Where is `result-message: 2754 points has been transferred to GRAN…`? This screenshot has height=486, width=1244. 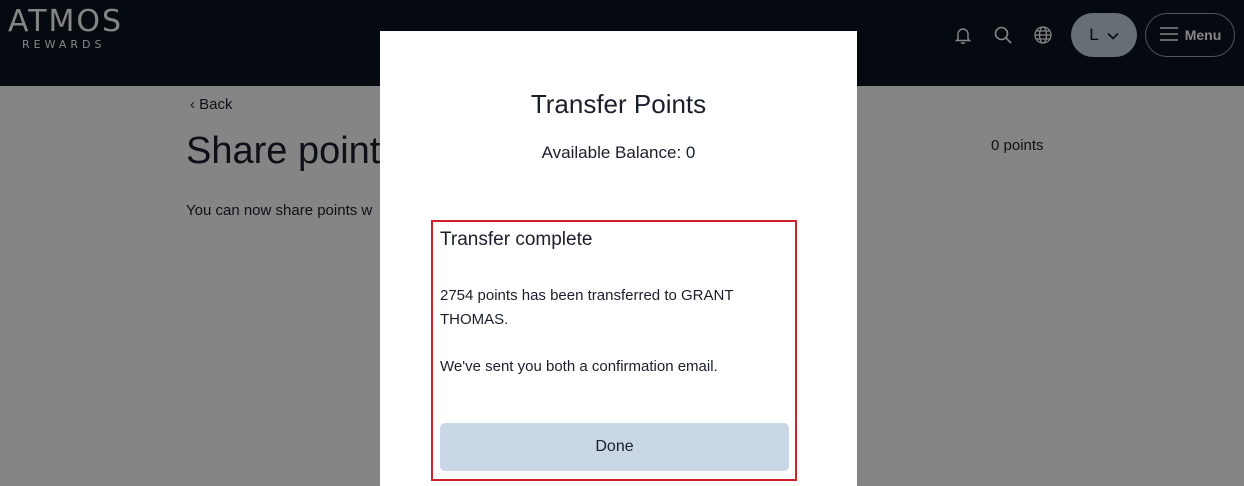
result-message: 2754 points has been transferred to GRAN… is located at coordinates (587, 307).